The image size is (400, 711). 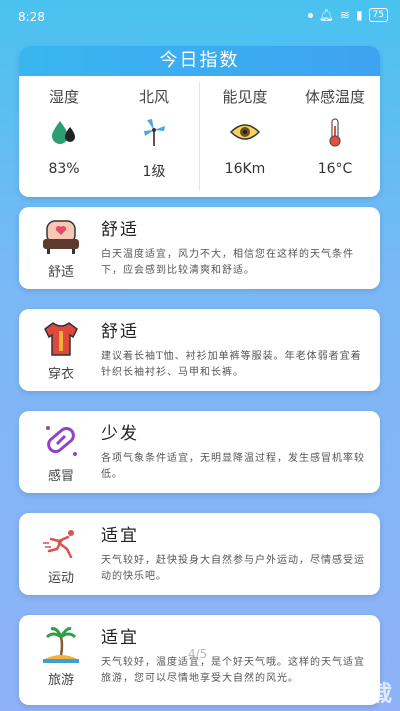 I want to click on index-category: 感冒, so click(x=60, y=476).